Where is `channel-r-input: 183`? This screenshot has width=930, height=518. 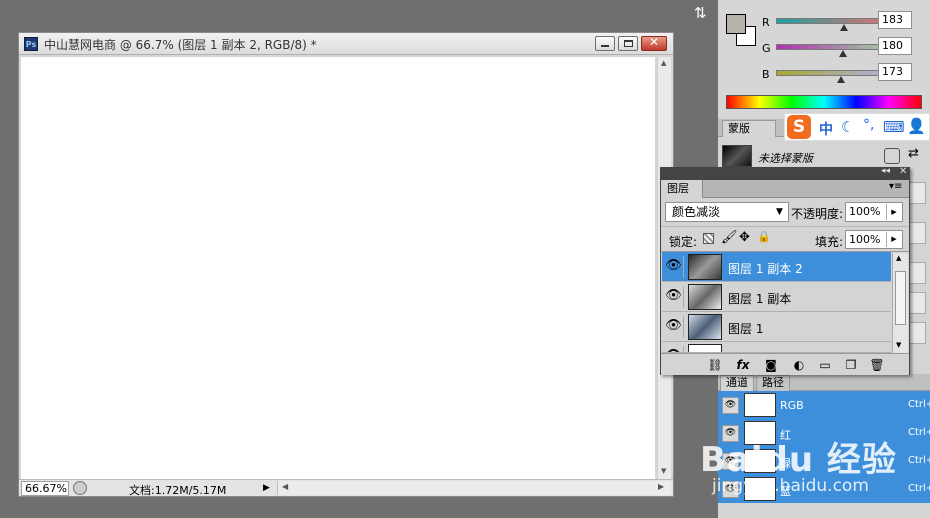 channel-r-input: 183 is located at coordinates (895, 20).